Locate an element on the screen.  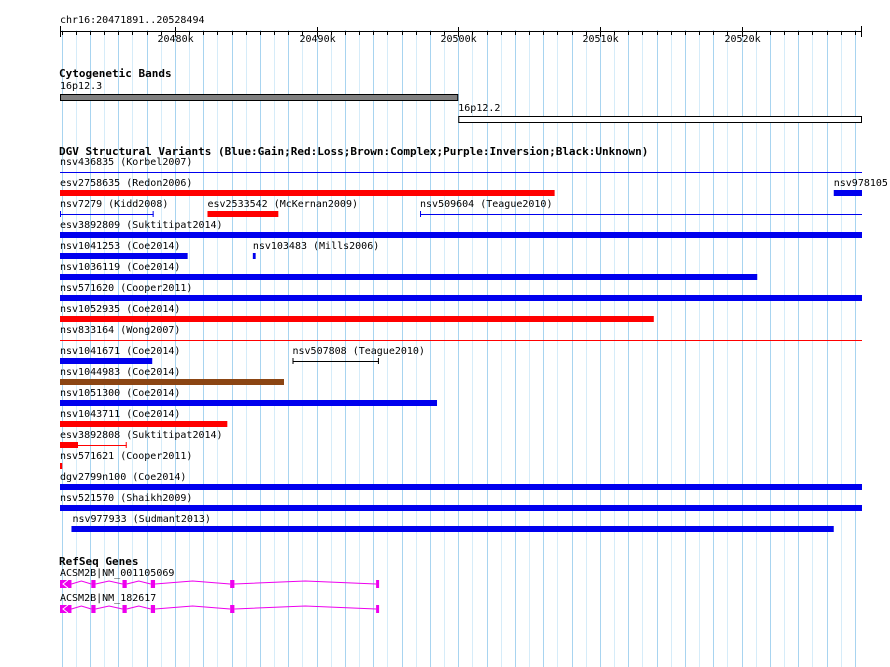
dgv-variant-label: nsv978105 is located at coordinates (860, 183).